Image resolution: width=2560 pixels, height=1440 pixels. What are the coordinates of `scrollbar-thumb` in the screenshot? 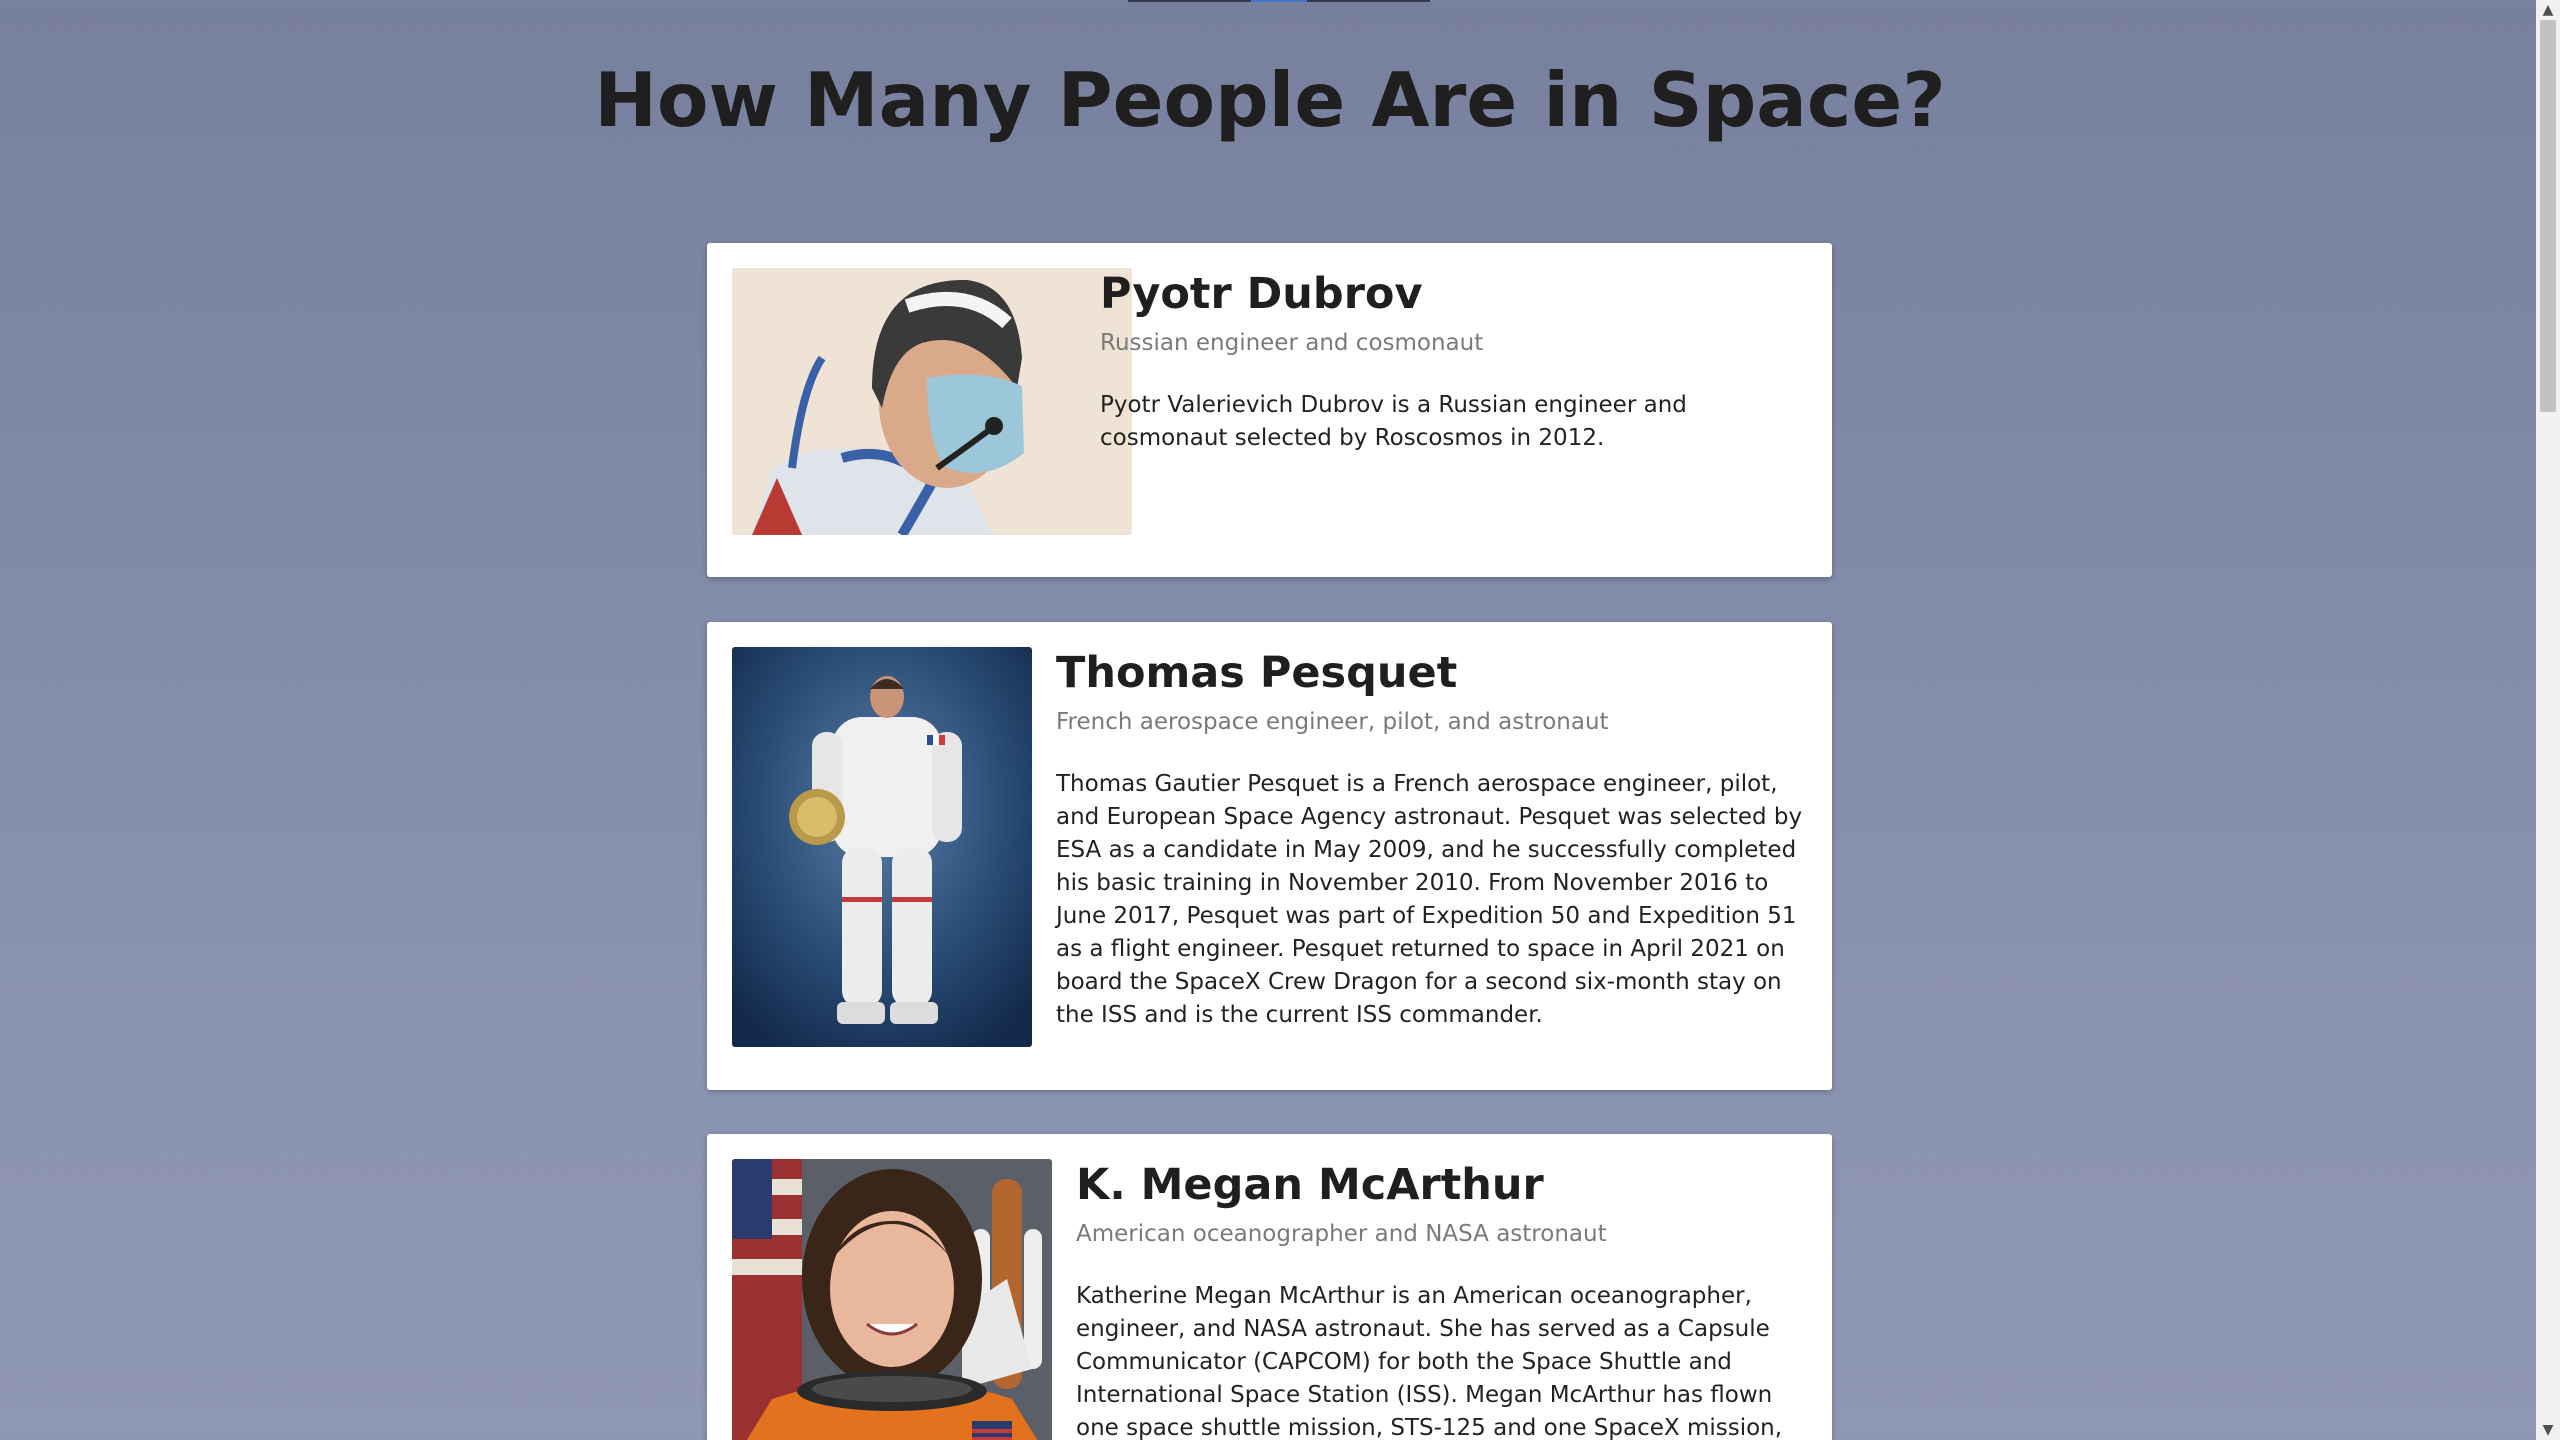 It's located at (2548, 216).